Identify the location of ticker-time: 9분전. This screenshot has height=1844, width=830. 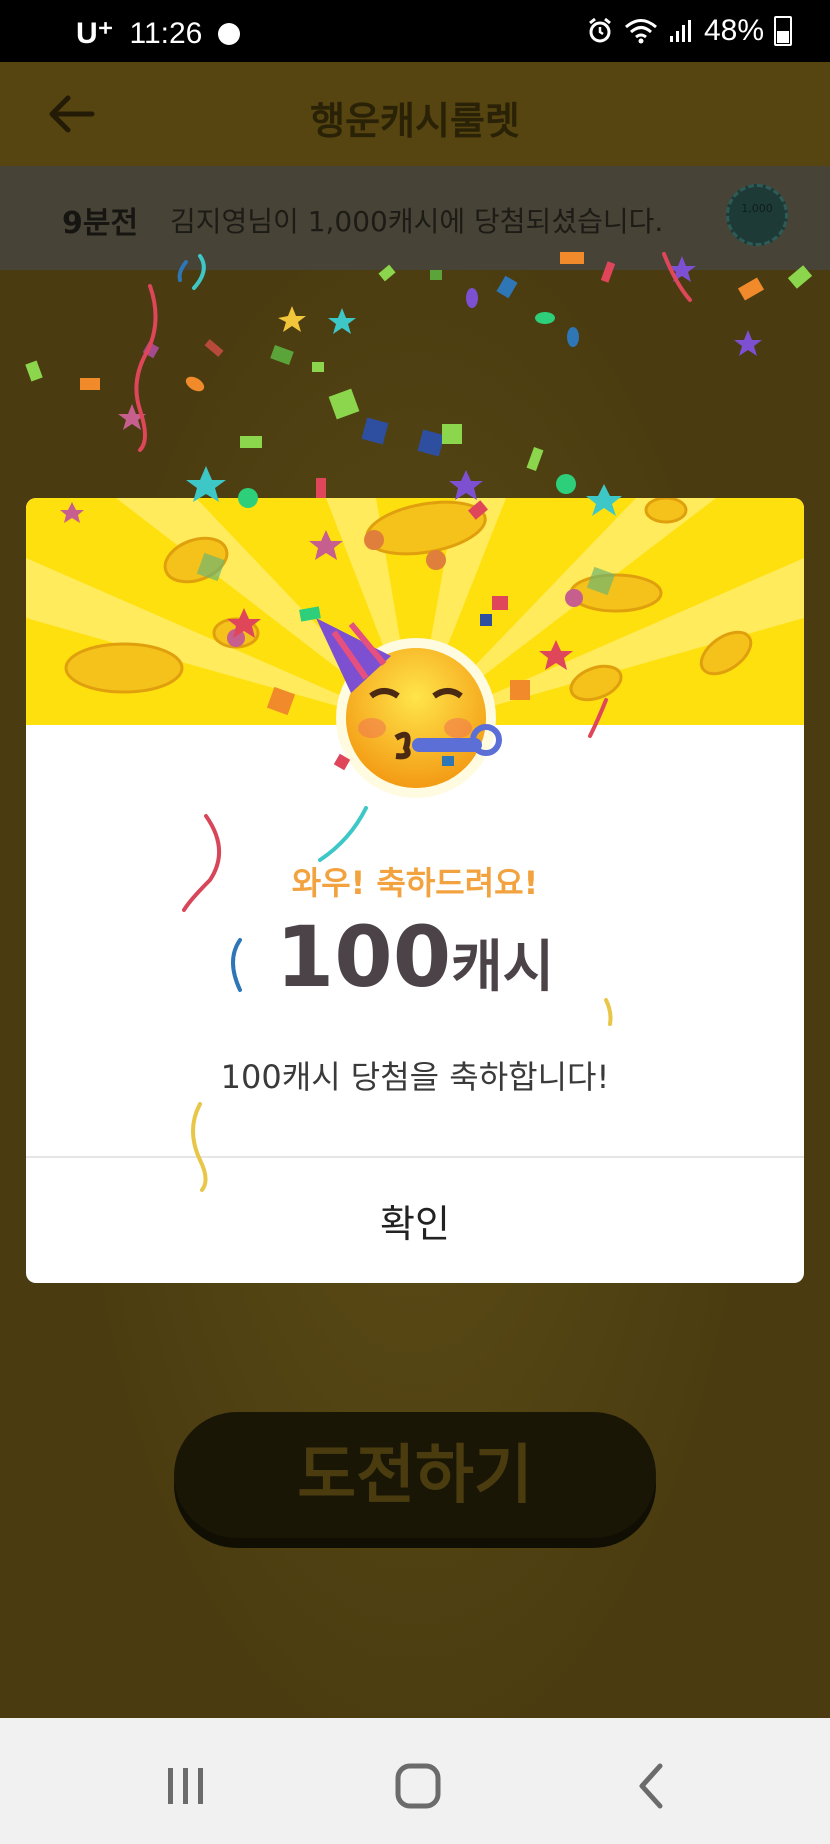
(100, 223).